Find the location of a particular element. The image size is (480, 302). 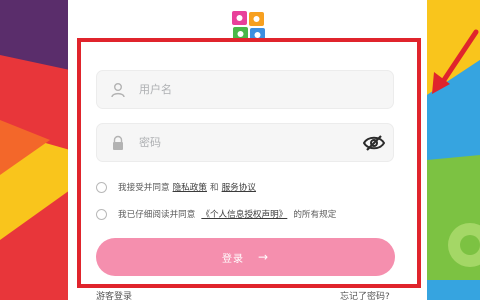

agreement-joiner: 和 is located at coordinates (214, 188).